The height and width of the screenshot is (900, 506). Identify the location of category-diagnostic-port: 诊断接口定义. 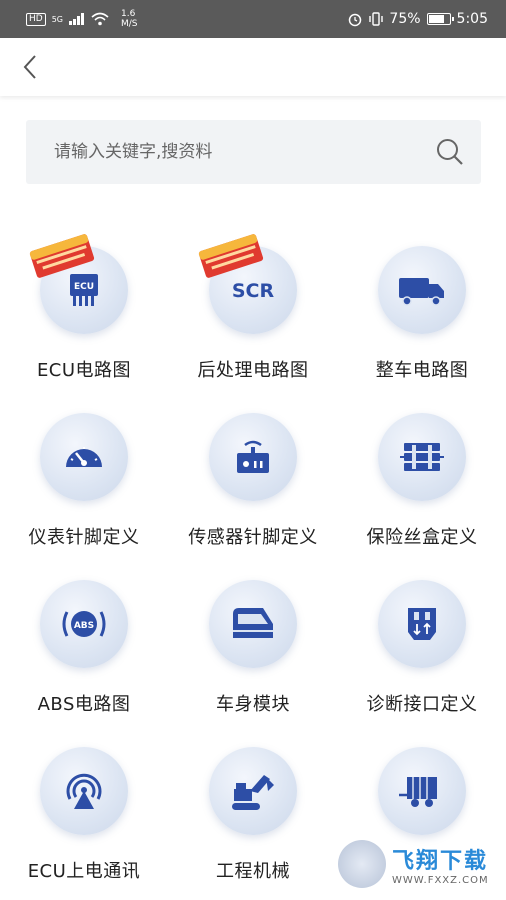
(422, 647).